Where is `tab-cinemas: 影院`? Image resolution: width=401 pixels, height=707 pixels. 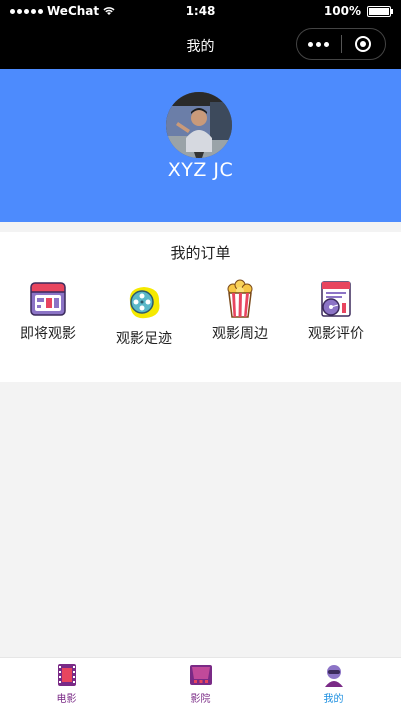
tab-cinemas: 影院 is located at coordinates (200, 683).